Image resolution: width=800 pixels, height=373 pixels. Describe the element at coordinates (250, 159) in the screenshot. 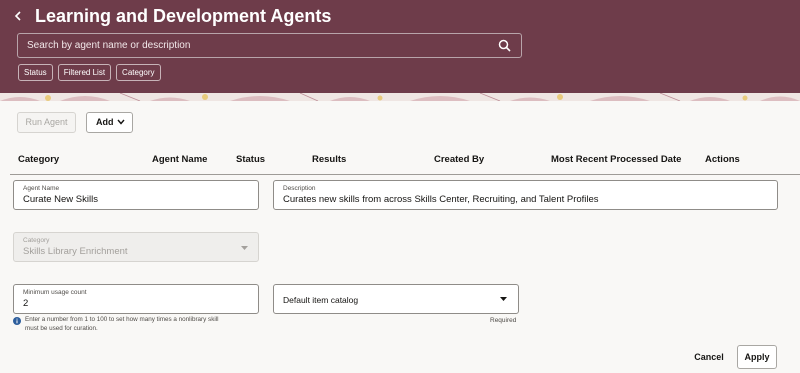

I see `column-header-status: Status` at that location.